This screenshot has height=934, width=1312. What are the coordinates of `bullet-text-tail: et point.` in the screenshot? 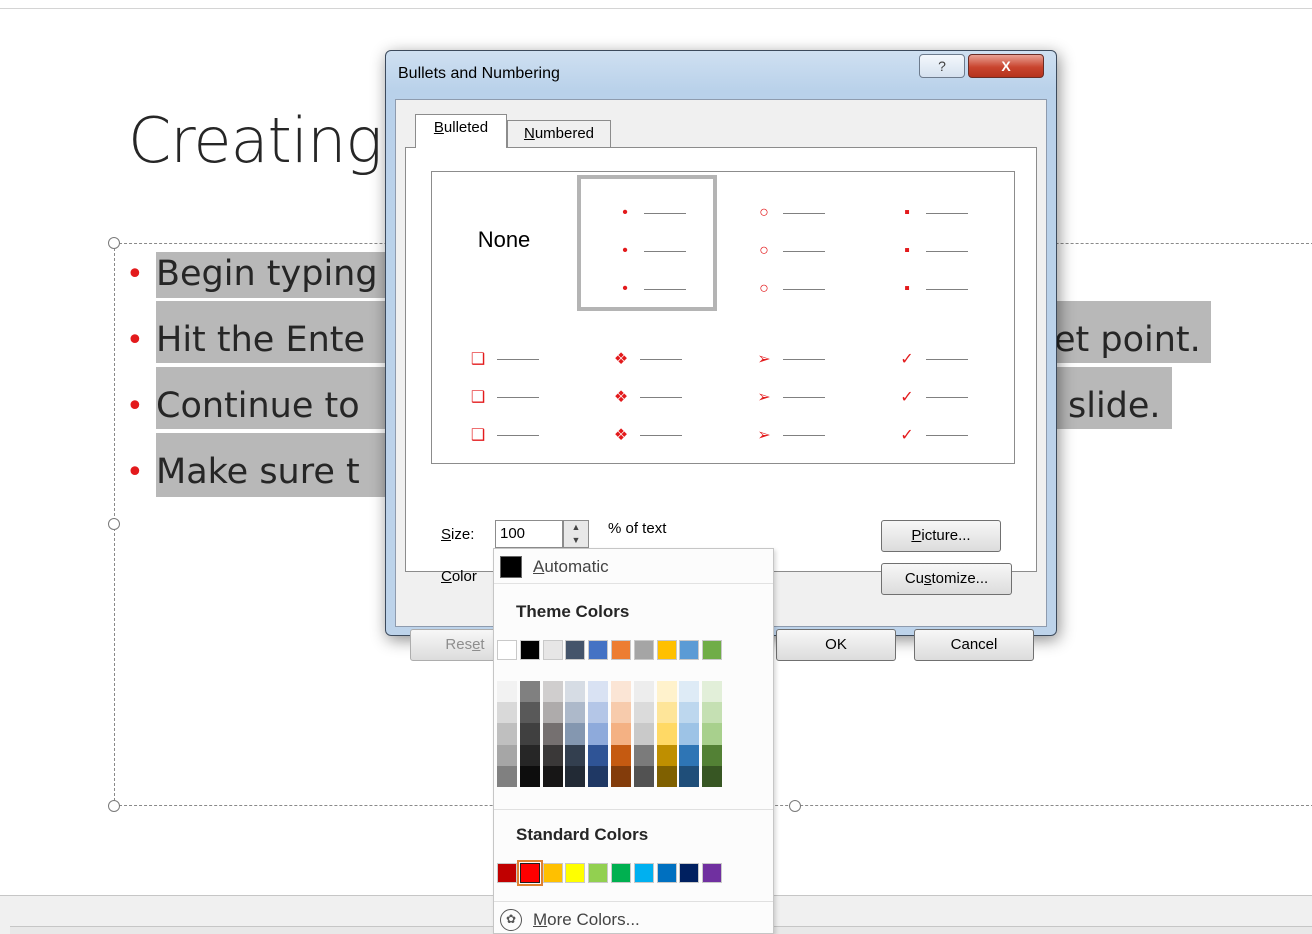 It's located at (1127, 340).